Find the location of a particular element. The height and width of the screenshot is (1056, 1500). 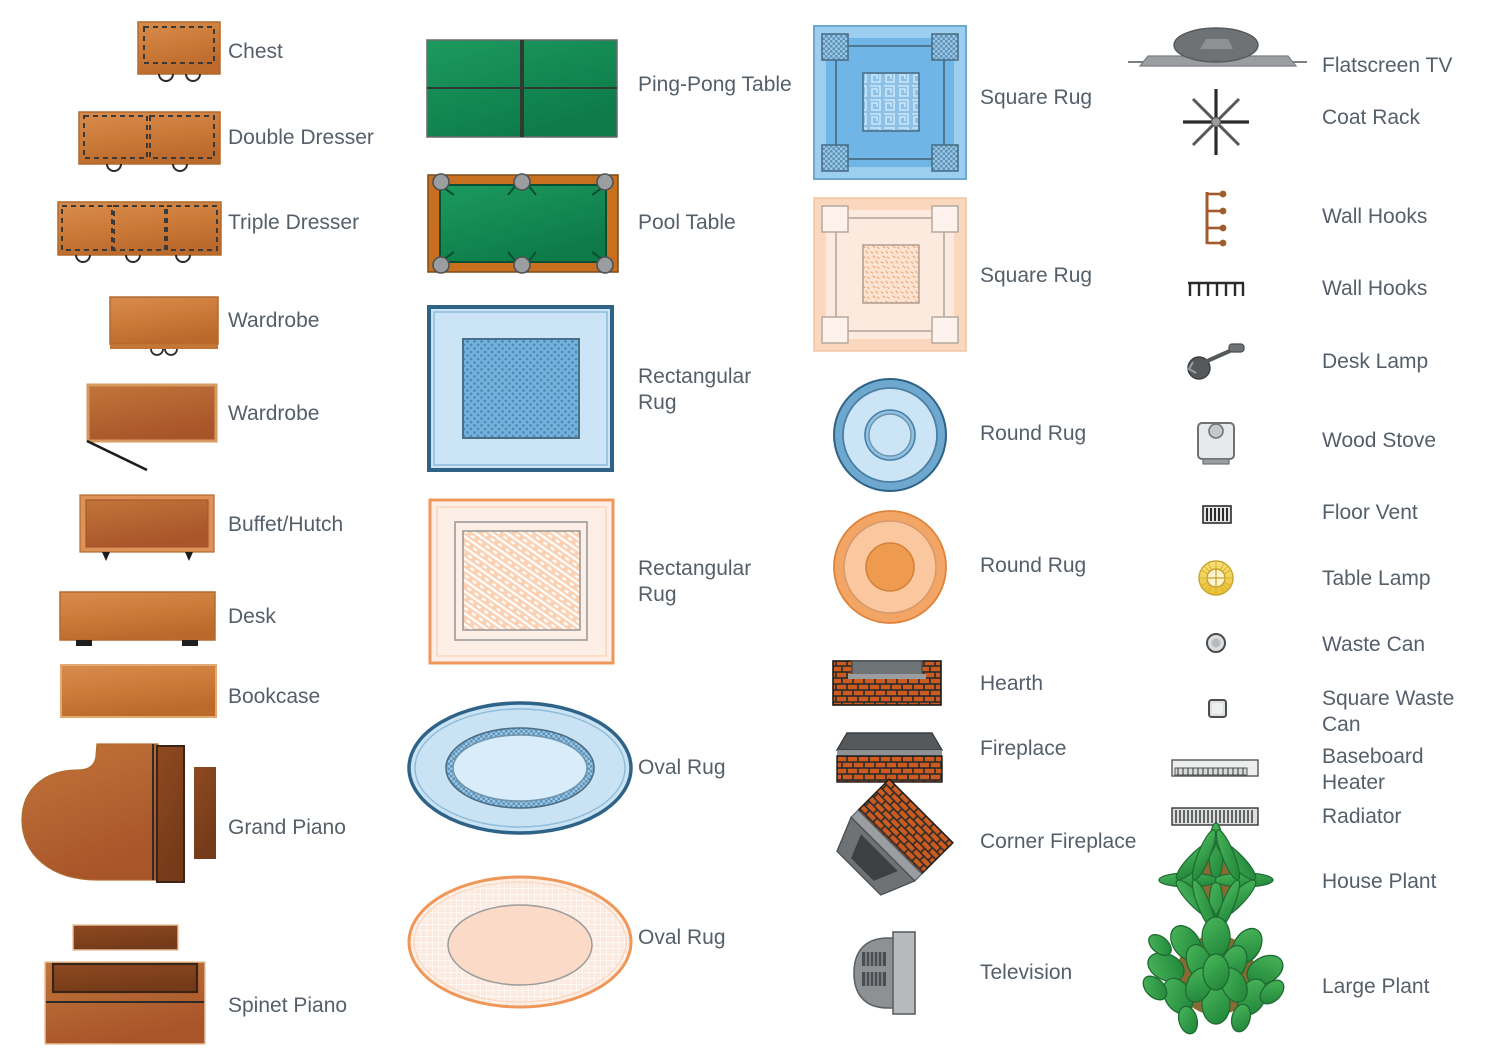

square-waste-can-icon is located at coordinates (1217, 708).